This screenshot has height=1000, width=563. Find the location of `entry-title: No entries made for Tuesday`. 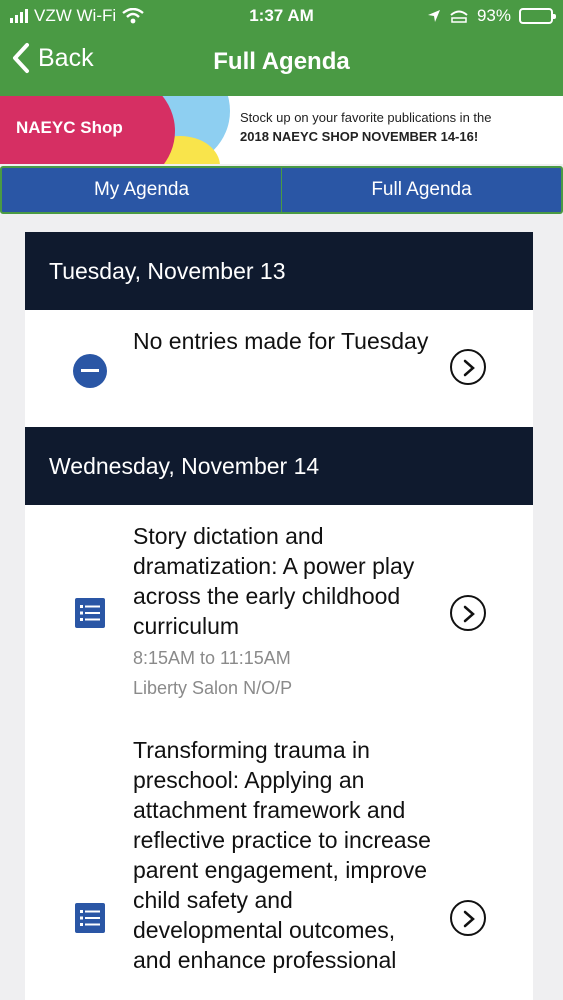

entry-title: No entries made for Tuesday is located at coordinates (281, 341).